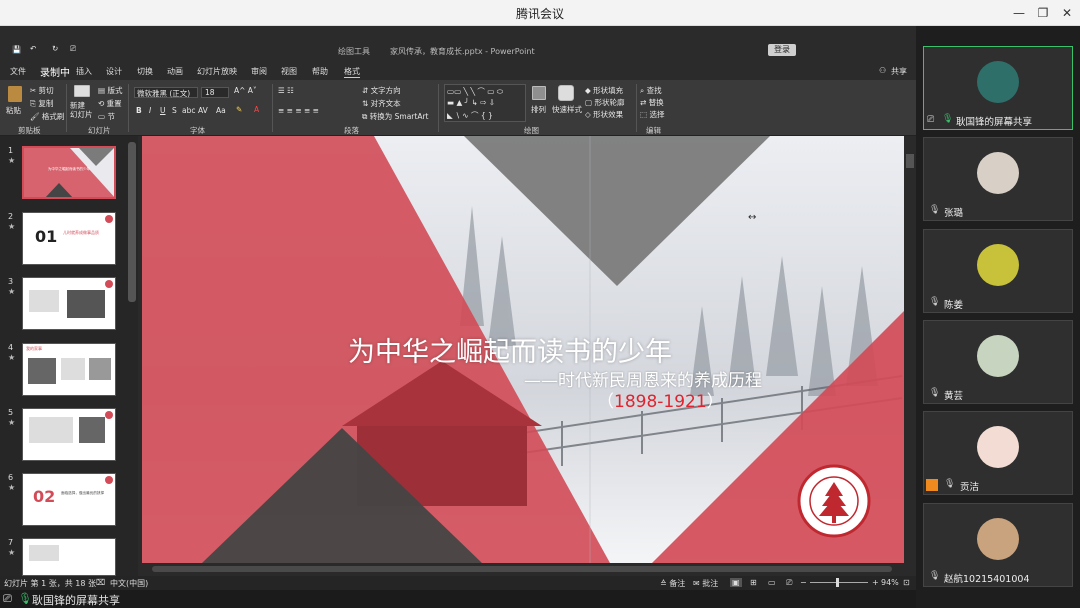 This screenshot has height=608, width=1080. What do you see at coordinates (69, 499) in the screenshot?
I see `slide-thumbnail-6: 02 面临选择，做出最优的抉择` at bounding box center [69, 499].